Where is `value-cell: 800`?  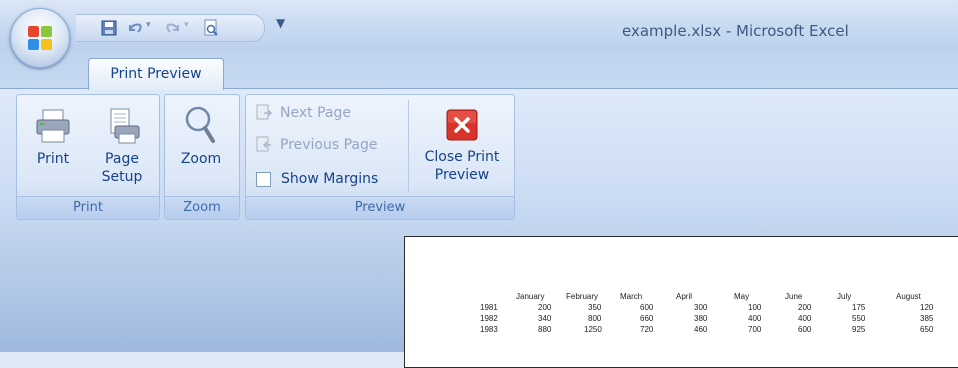 value-cell: 800 is located at coordinates (595, 318).